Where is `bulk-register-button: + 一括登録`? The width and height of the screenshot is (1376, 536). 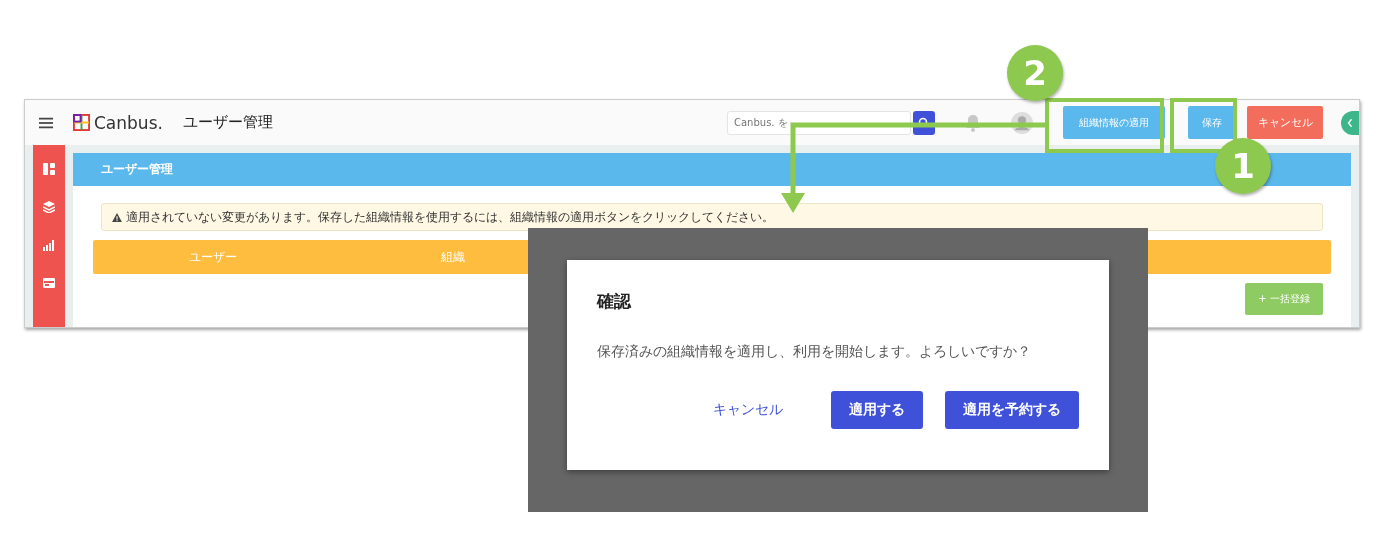 bulk-register-button: + 一括登録 is located at coordinates (1284, 299).